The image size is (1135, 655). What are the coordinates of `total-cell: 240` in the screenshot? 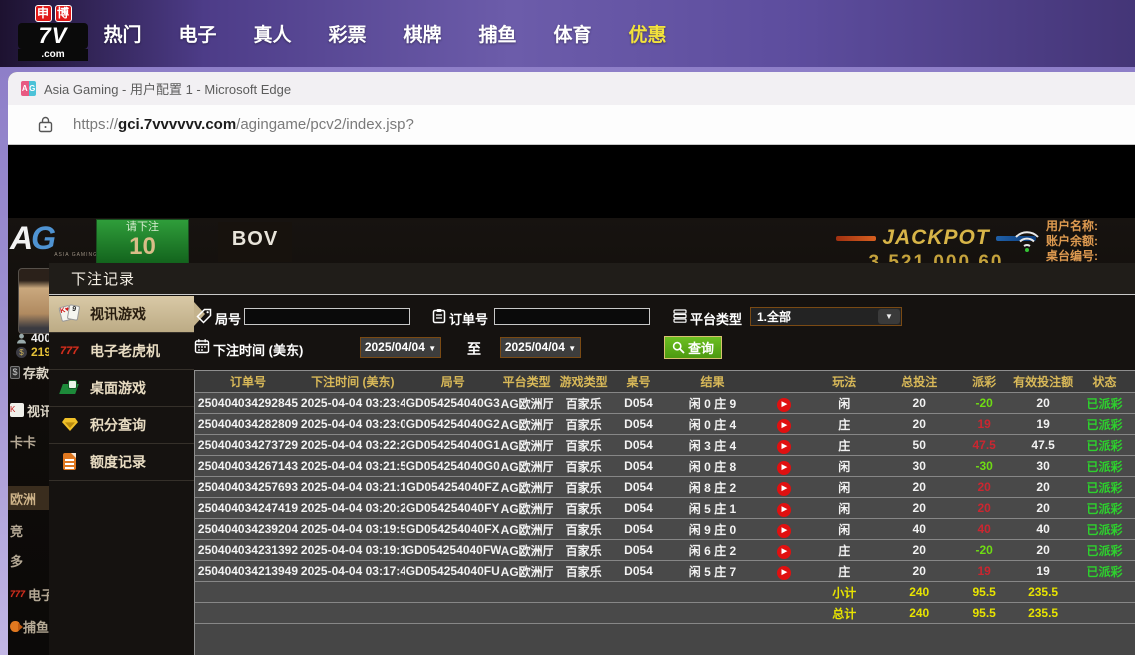 It's located at (919, 613).